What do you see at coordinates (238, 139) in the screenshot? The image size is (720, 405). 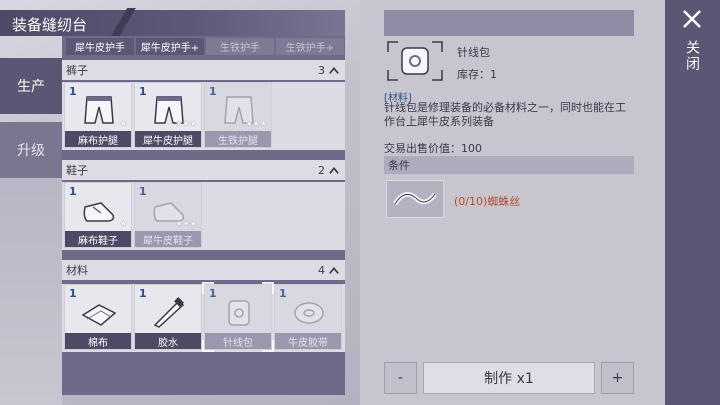 I see `item-label: 生铁护腿` at bounding box center [238, 139].